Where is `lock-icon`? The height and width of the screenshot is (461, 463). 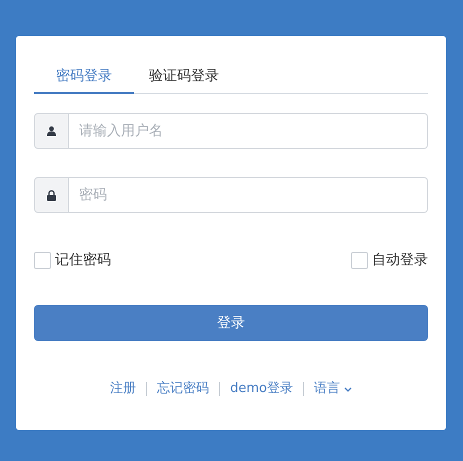 lock-icon is located at coordinates (51, 195).